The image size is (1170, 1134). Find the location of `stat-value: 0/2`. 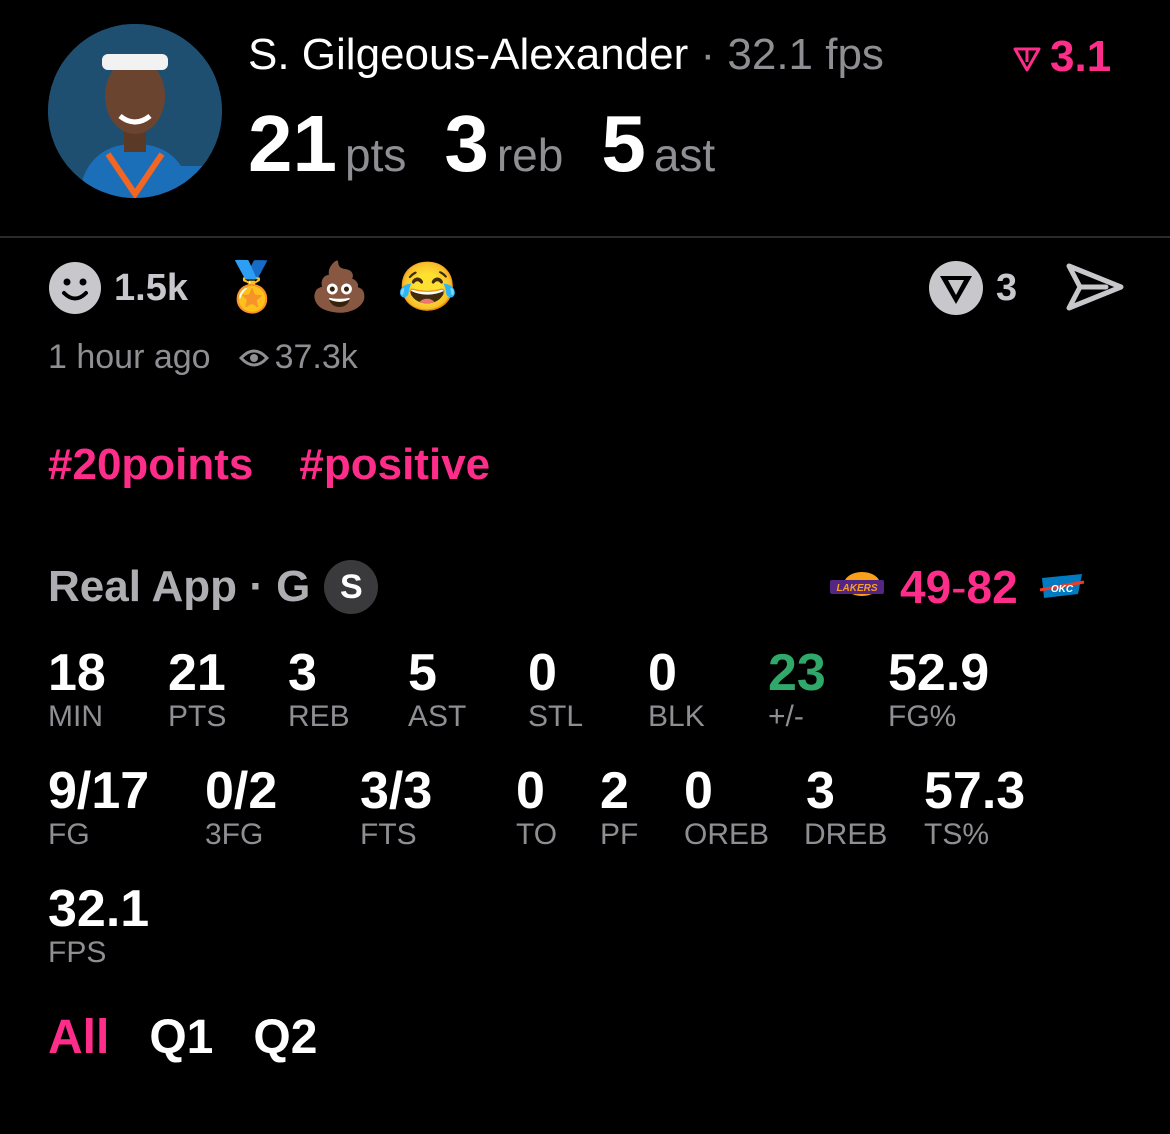

stat-value: 0/2 is located at coordinates (241, 791).